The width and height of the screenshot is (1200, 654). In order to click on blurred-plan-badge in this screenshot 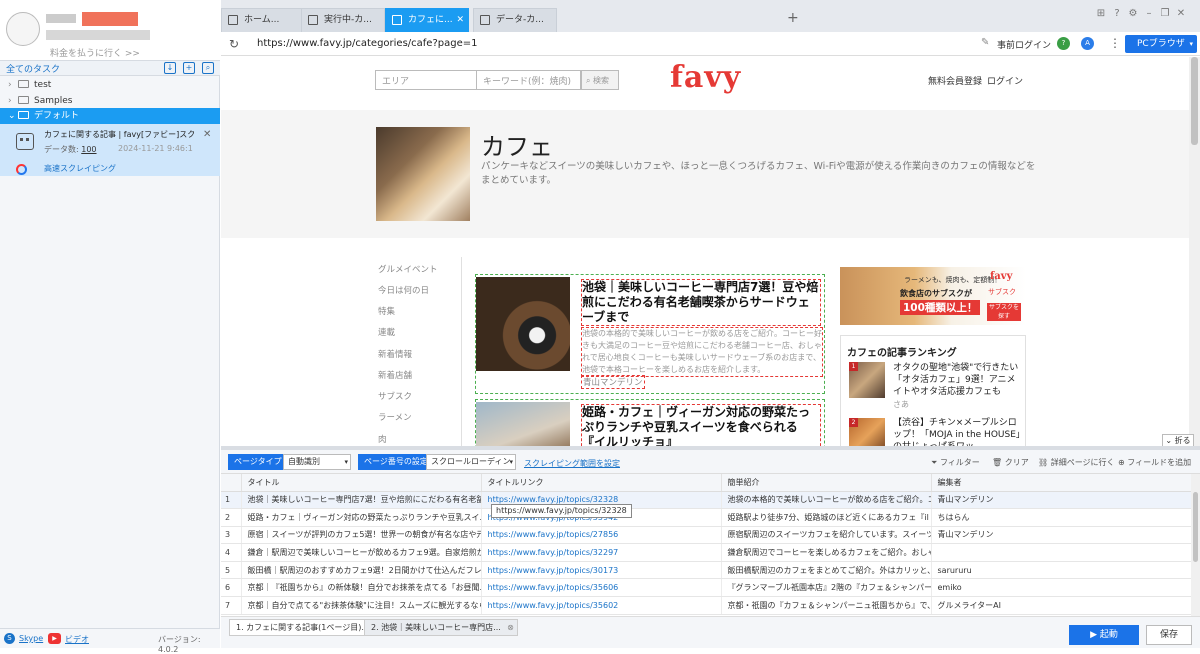, I will do `click(110, 19)`.